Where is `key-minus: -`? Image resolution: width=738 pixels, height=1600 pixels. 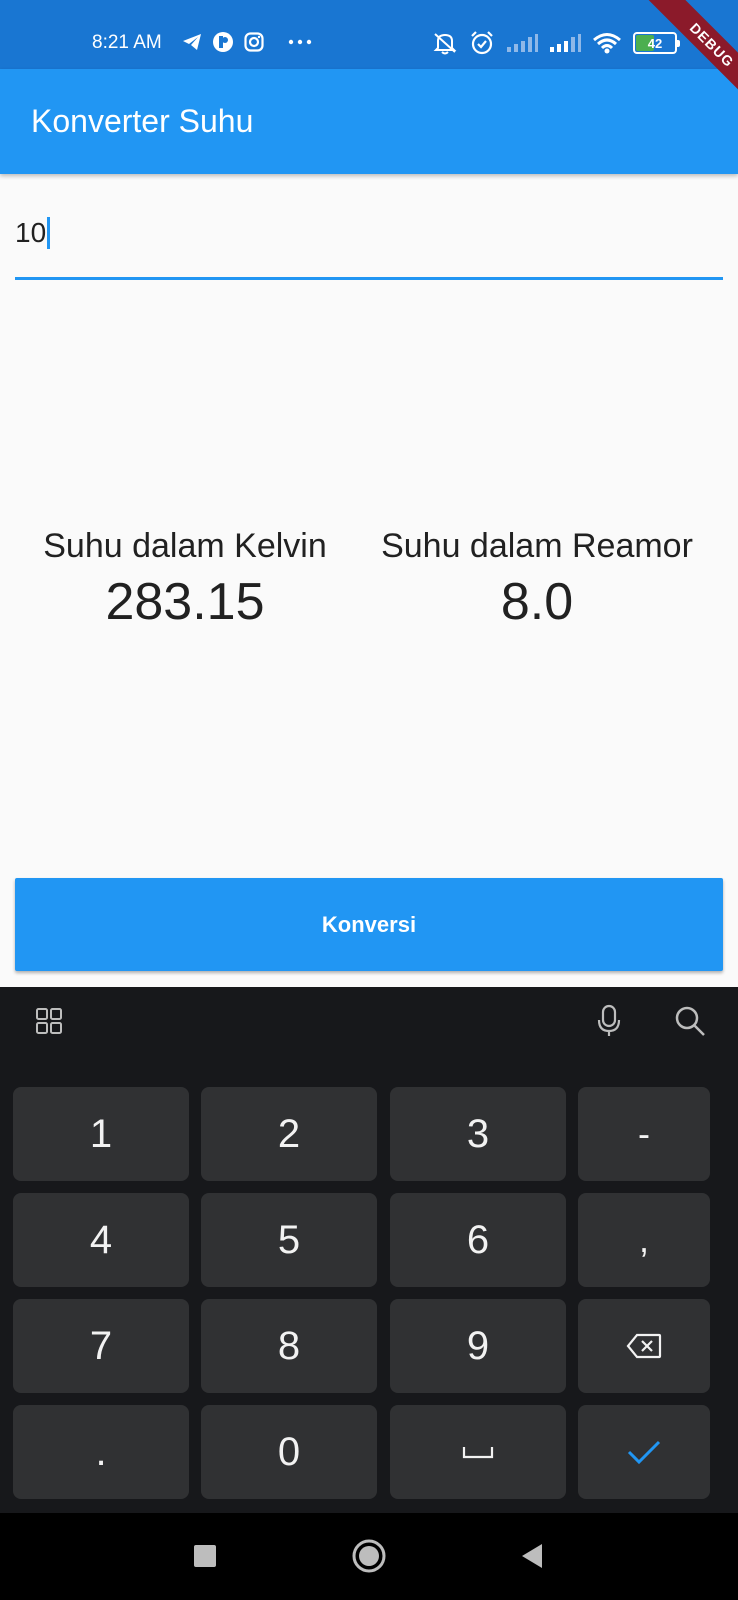
key-minus: - is located at coordinates (644, 1134).